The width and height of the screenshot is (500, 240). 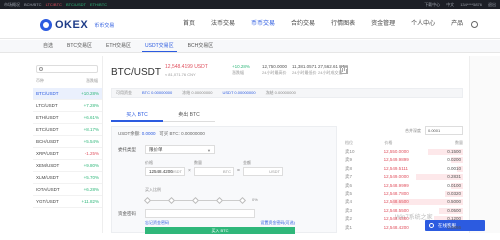 I want to click on order-book-price: 12,548.4200, so click(x=396, y=227).